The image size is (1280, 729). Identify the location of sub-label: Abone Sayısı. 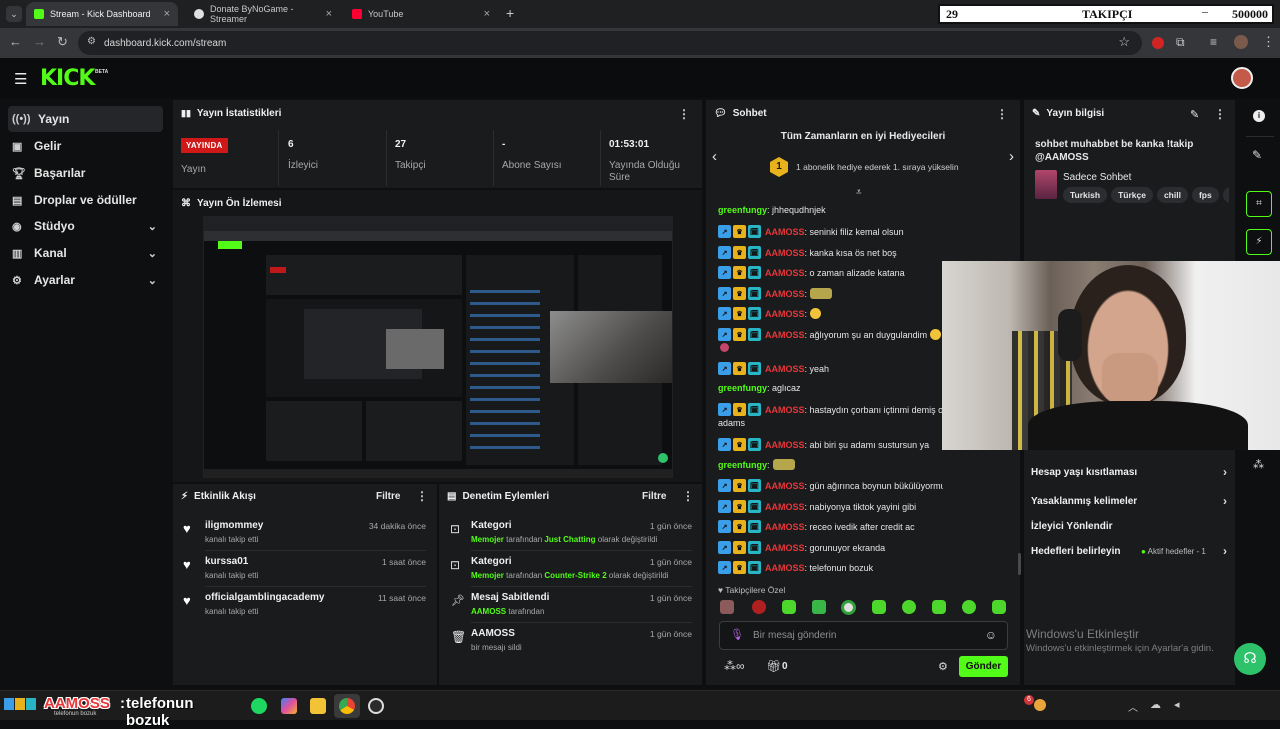
(532, 165).